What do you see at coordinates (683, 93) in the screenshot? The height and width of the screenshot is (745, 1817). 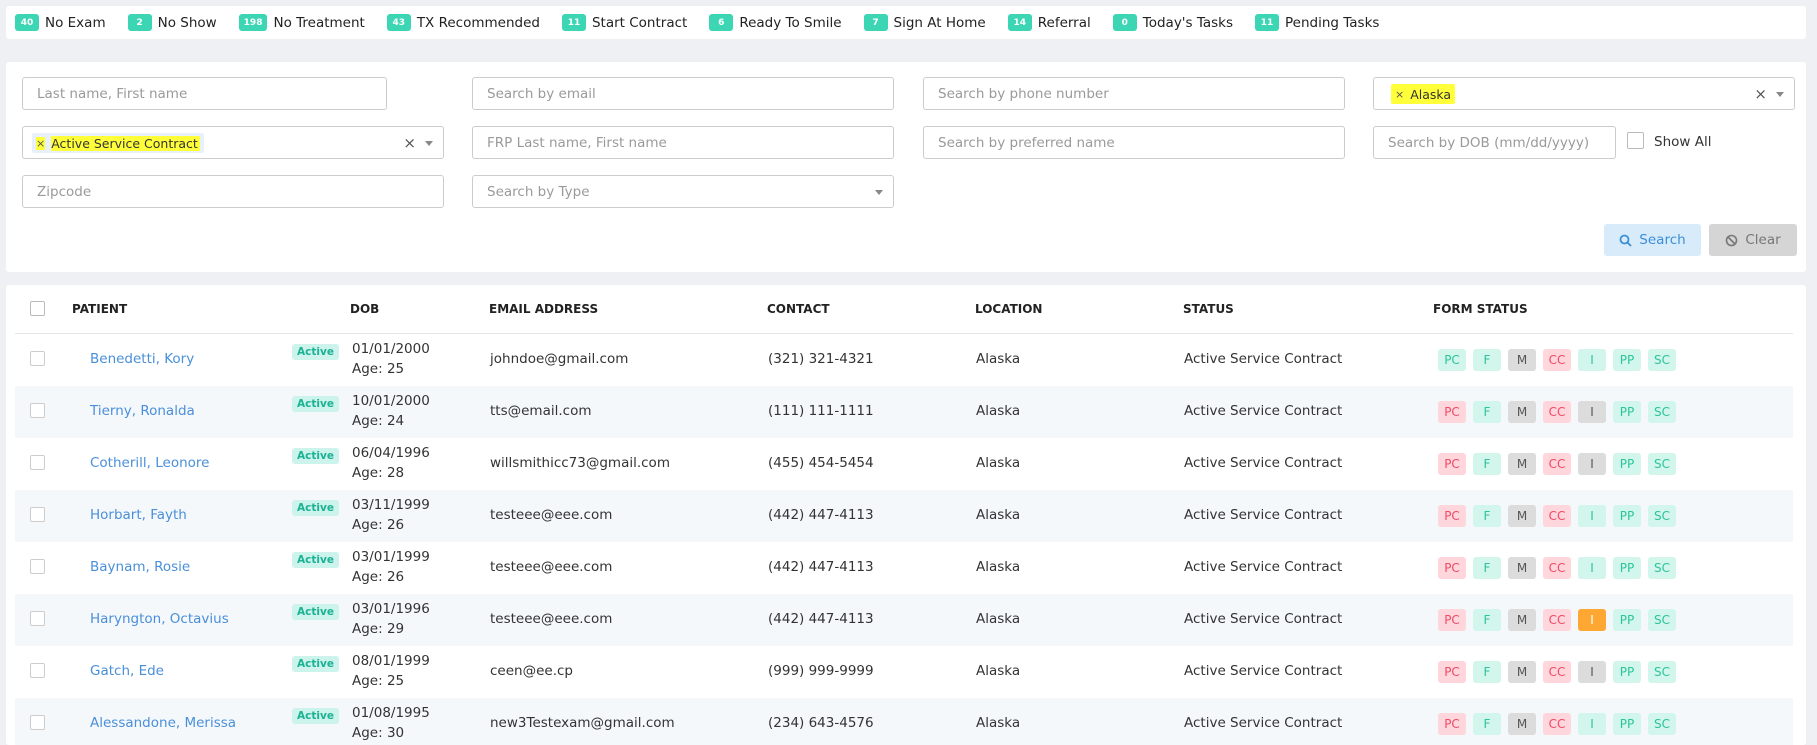 I see `email-field` at bounding box center [683, 93].